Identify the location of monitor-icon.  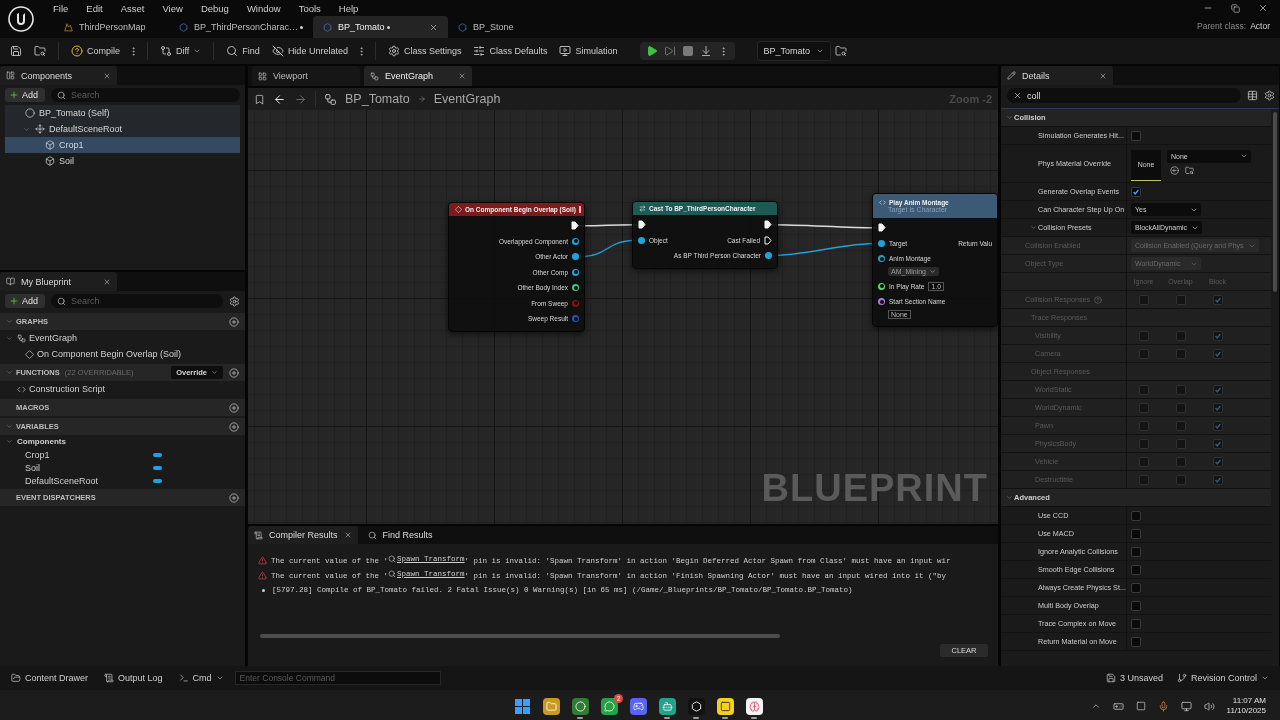
(1186, 706).